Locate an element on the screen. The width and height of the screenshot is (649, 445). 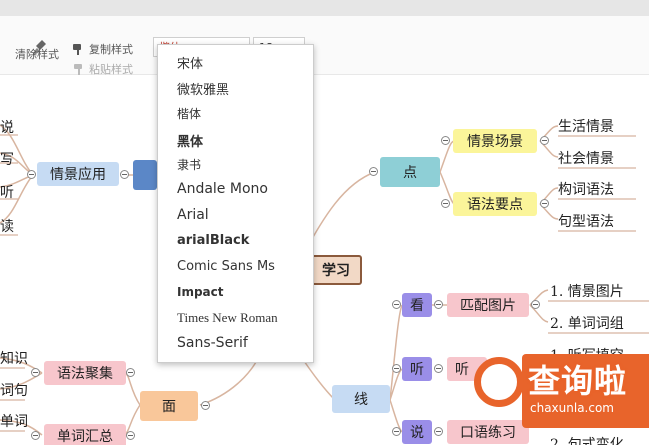
leaf-du: 读 is located at coordinates (7, 226).